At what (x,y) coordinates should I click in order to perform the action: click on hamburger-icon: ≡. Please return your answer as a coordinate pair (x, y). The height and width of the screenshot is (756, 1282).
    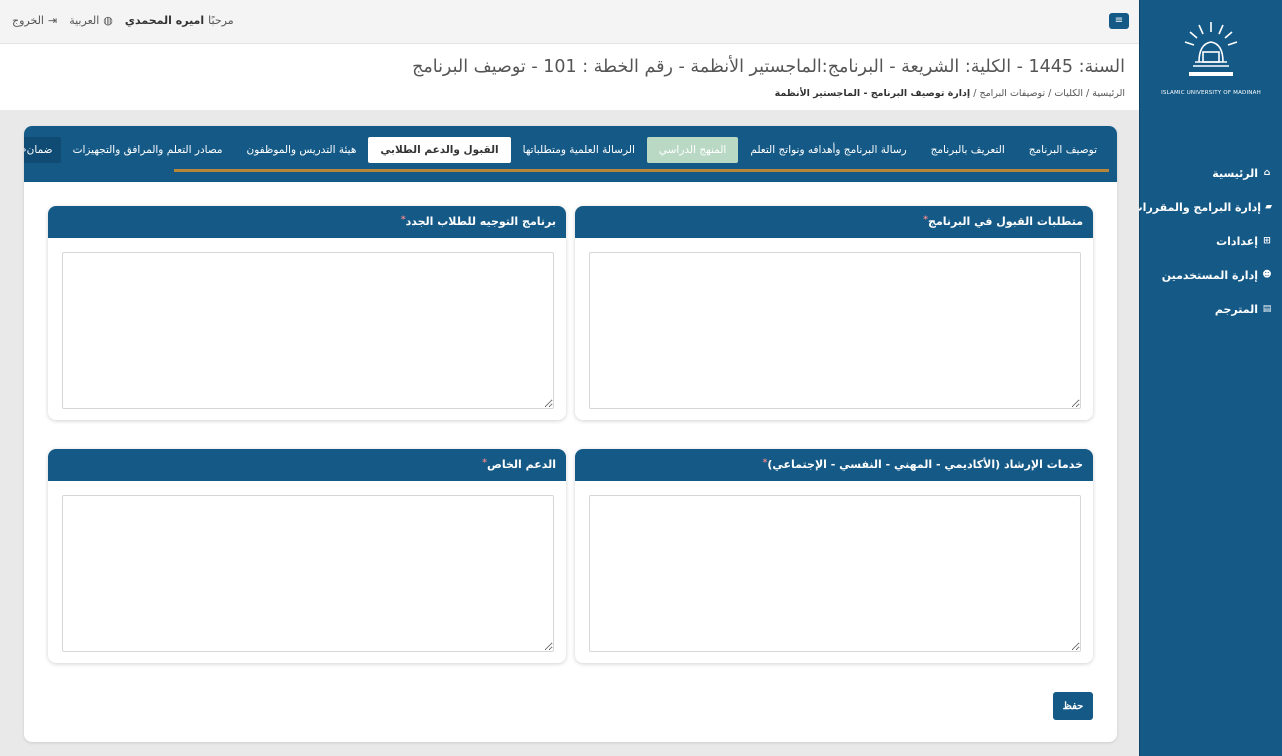
    Looking at the image, I should click on (1119, 20).